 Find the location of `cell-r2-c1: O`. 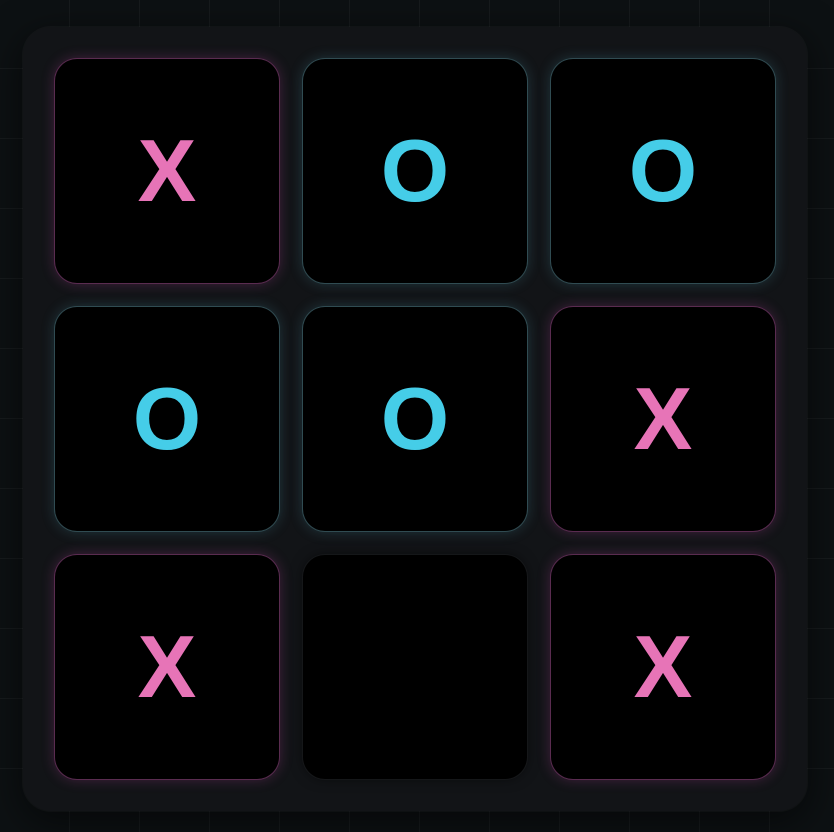

cell-r2-c1: O is located at coordinates (167, 419).